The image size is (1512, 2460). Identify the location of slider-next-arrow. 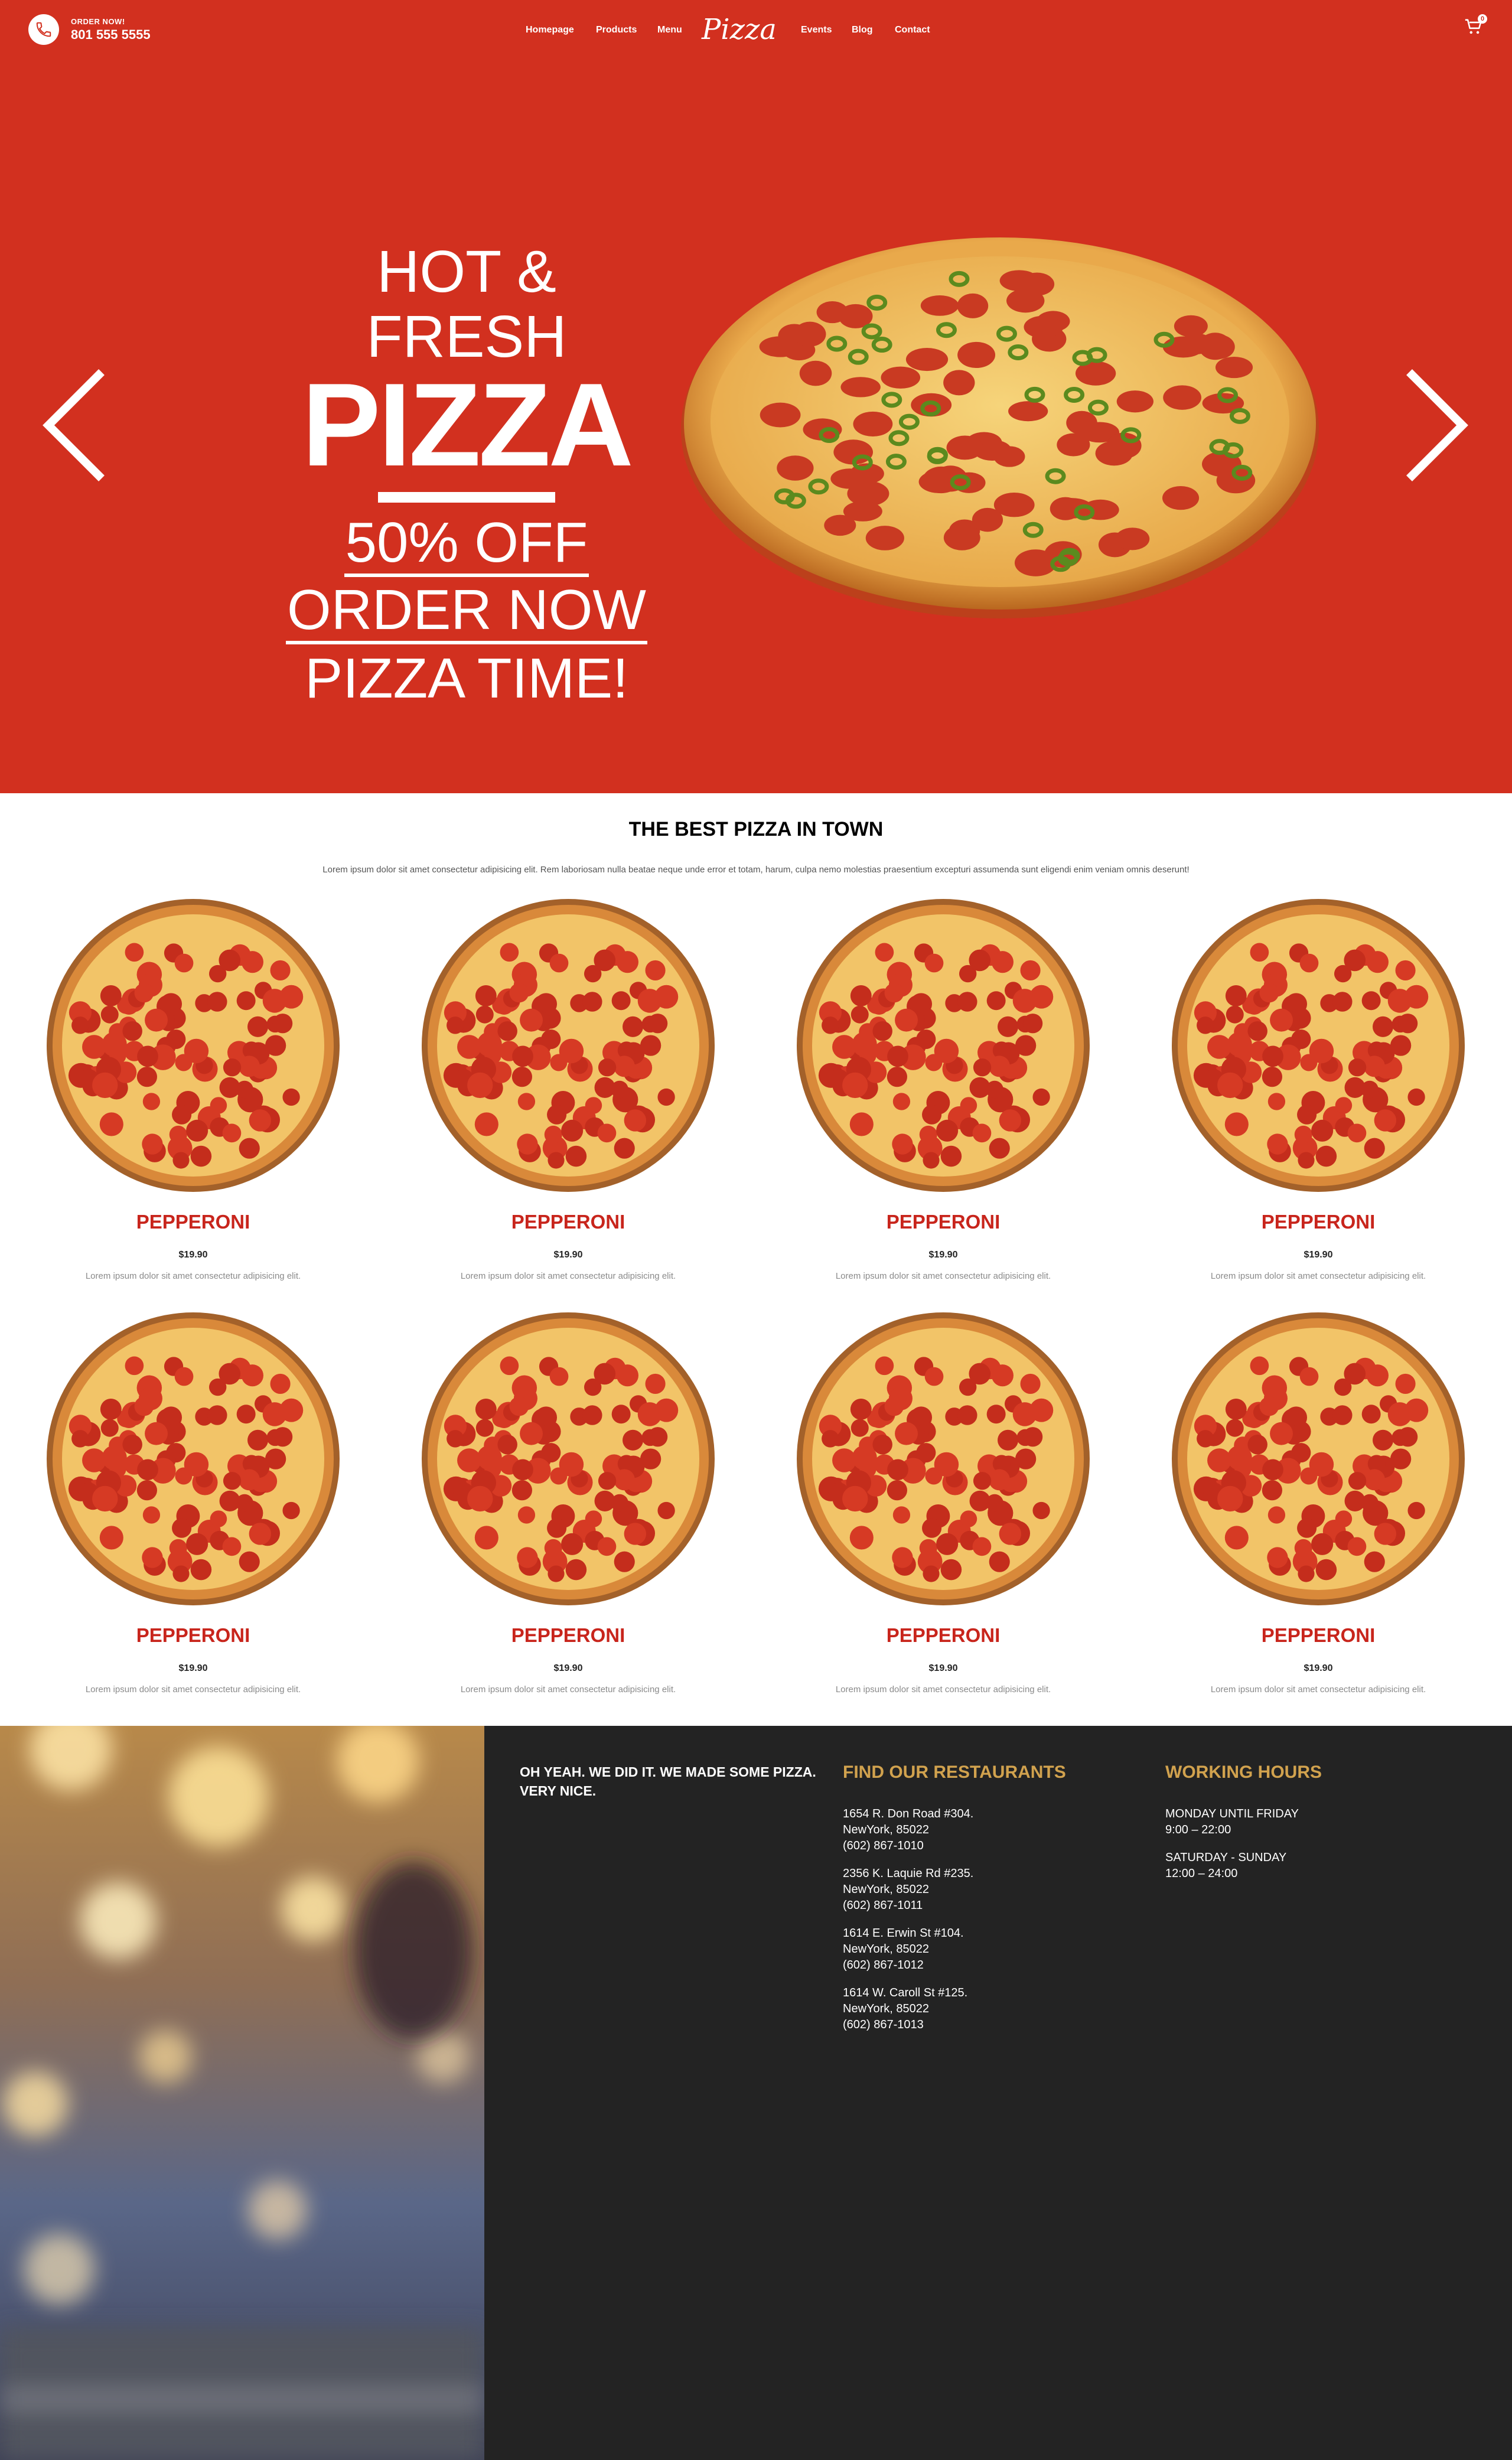
(1435, 425).